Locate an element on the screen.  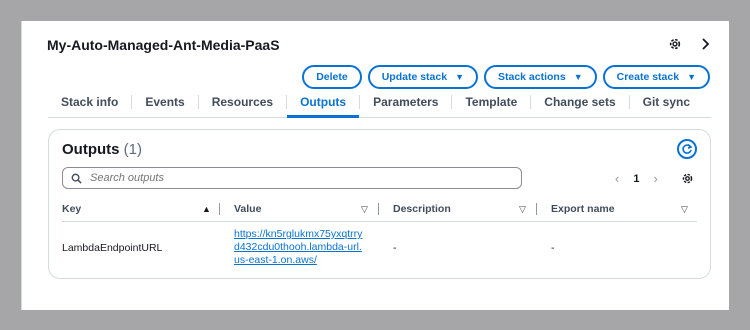
output-key: LambdaEndpointURL is located at coordinates (112, 248).